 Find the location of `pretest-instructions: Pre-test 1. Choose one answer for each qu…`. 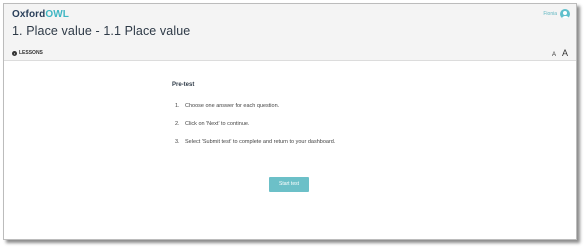

pretest-instructions: Pre-test 1. Choose one answer for each qu… is located at coordinates (302, 113).